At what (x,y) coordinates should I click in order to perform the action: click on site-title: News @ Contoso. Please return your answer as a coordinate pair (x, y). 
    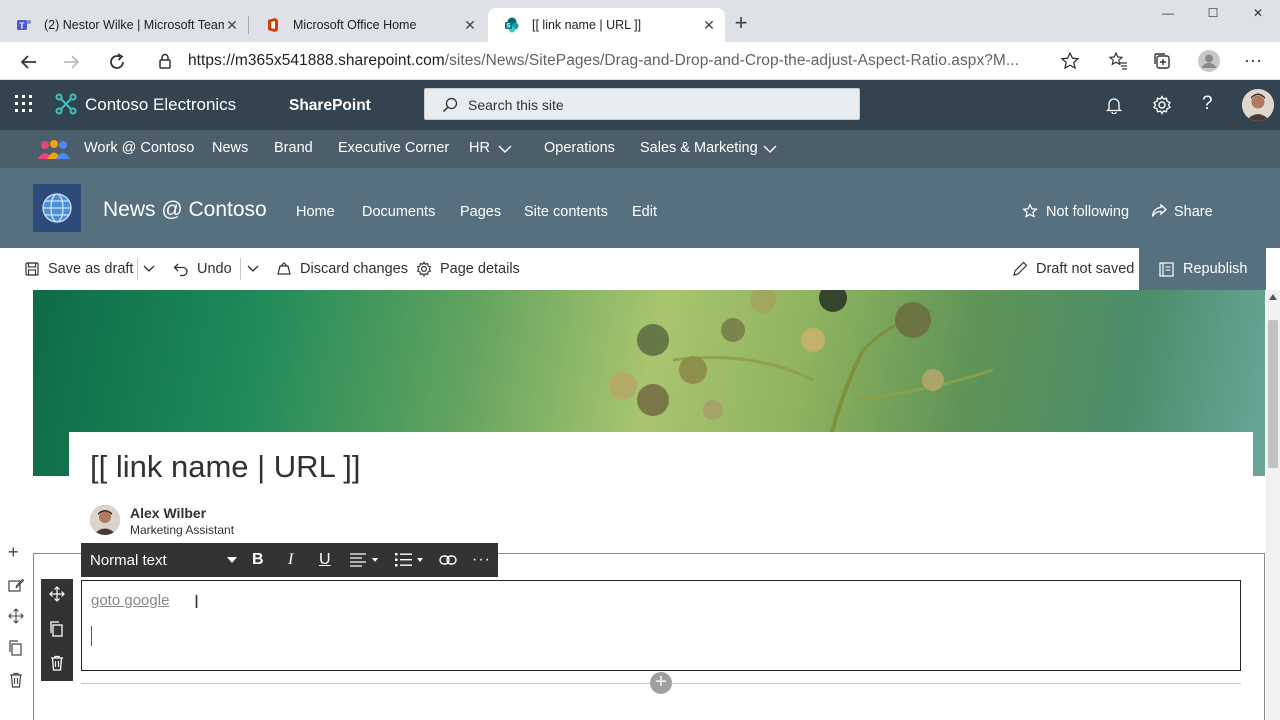
    Looking at the image, I should click on (185, 210).